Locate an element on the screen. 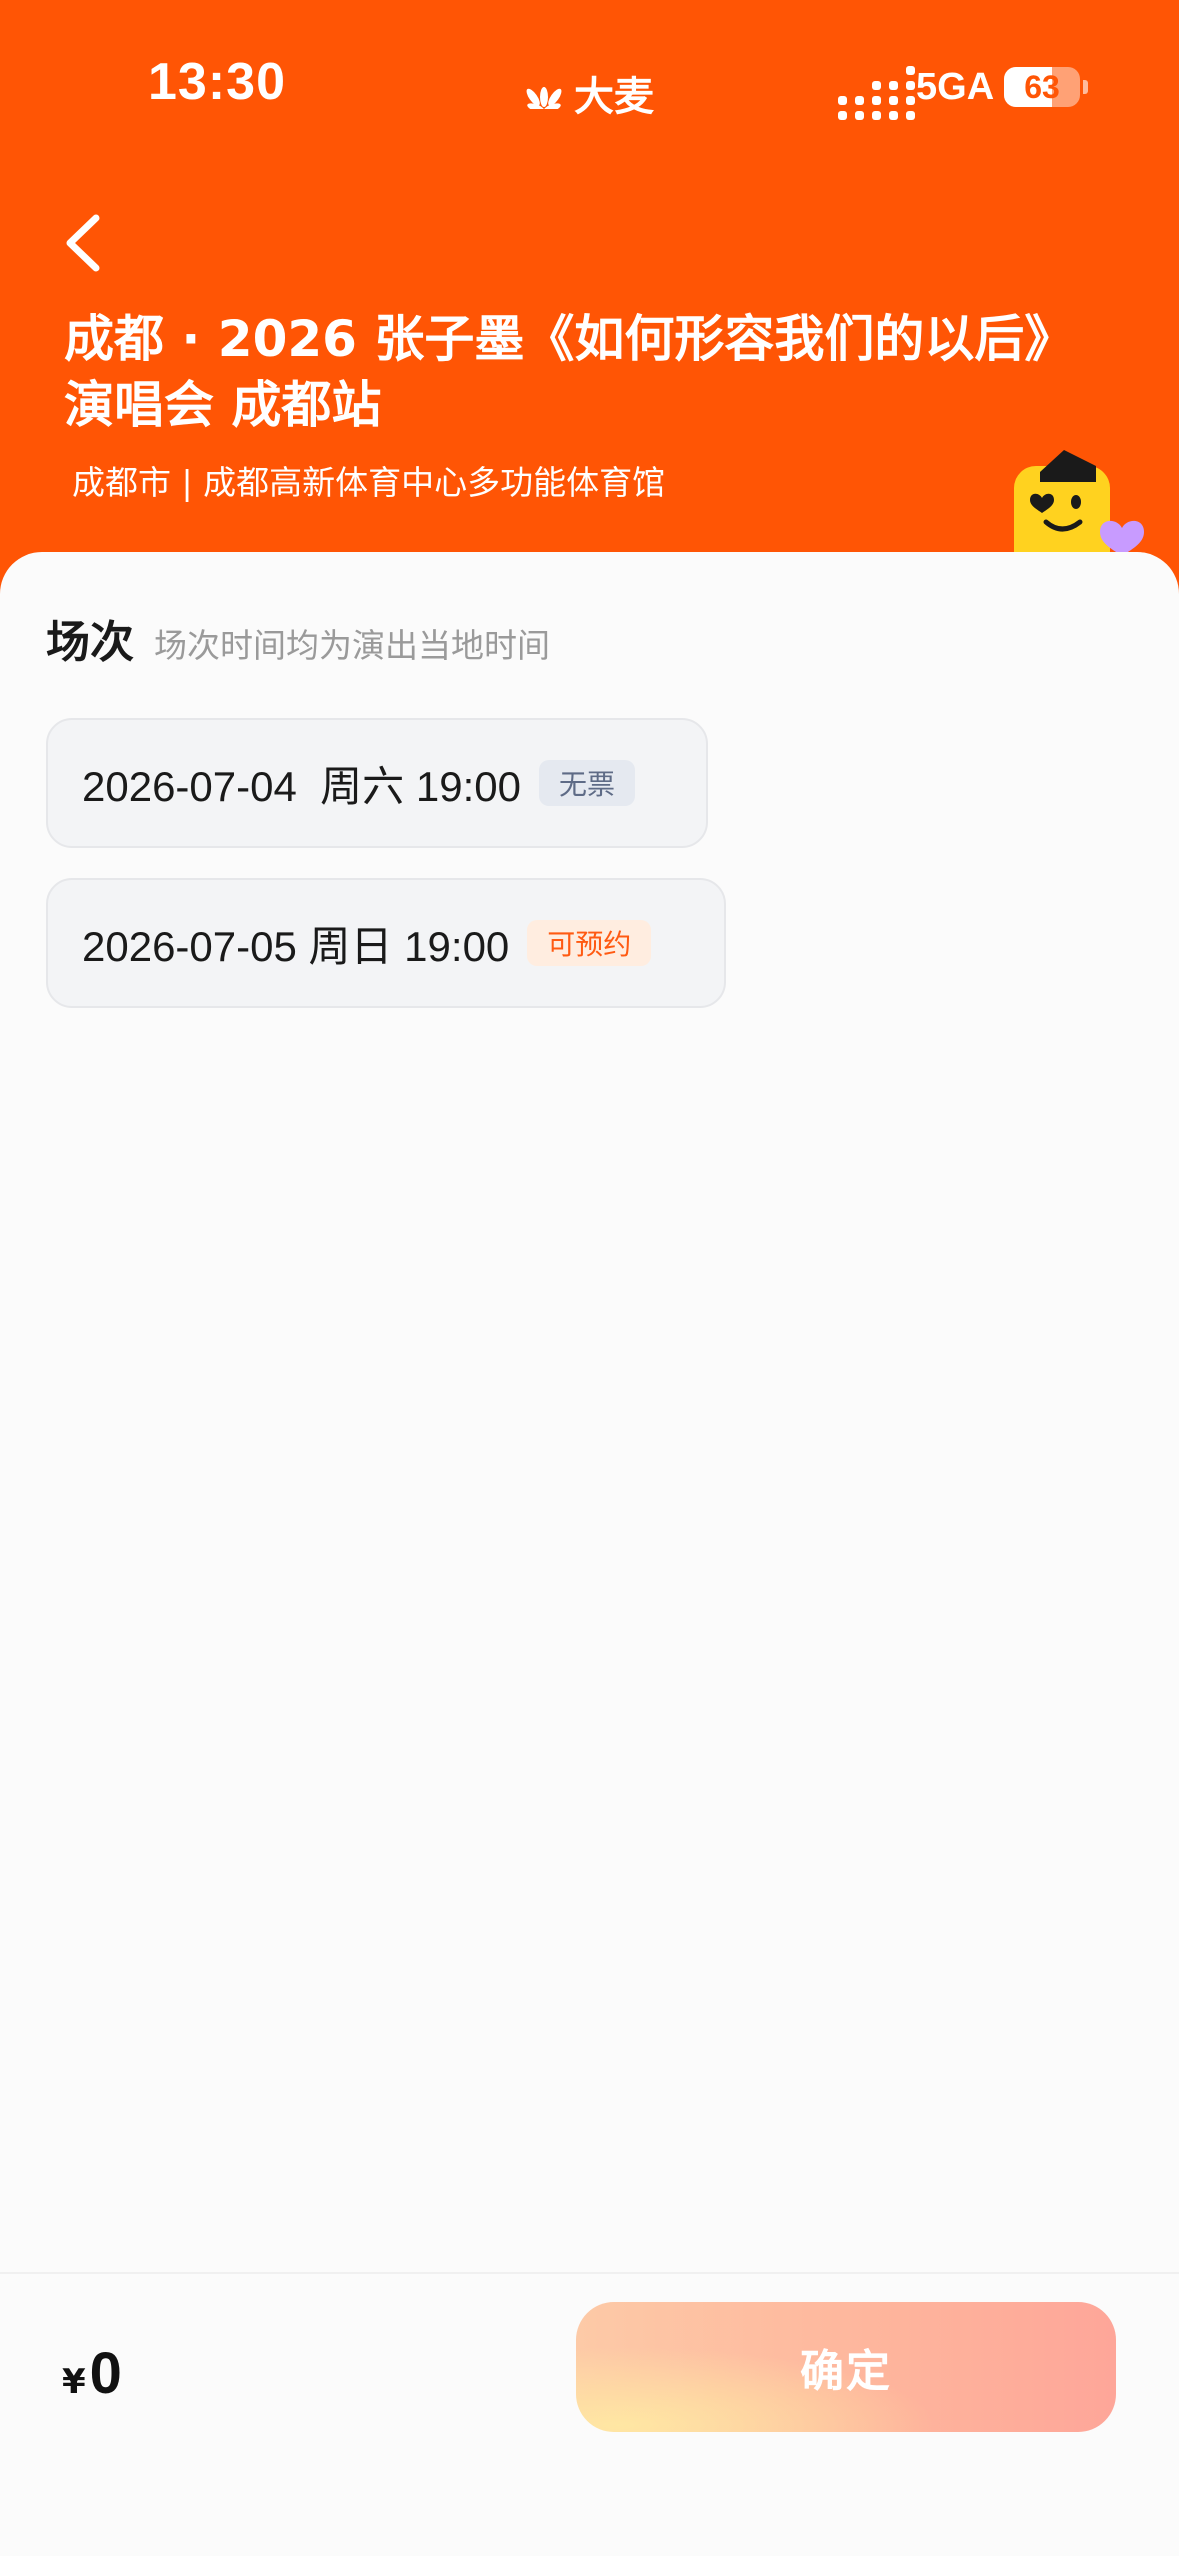 This screenshot has height=2556, width=1179. session-option-0704: 2026-07-04 周六 19:00 无票 is located at coordinates (377, 783).